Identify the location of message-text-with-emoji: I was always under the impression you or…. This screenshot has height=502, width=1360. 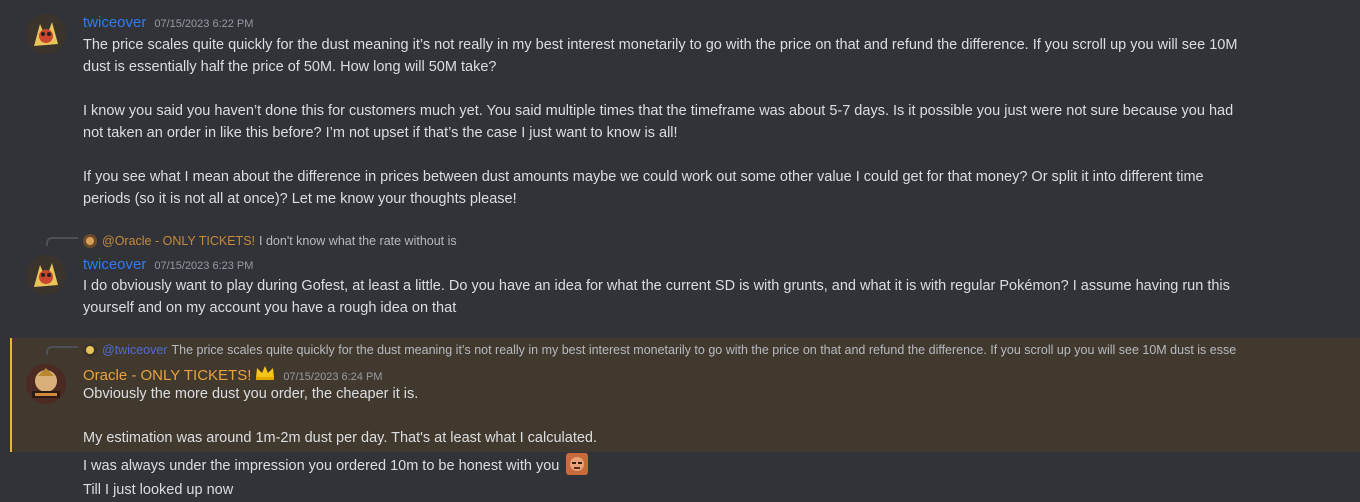
(691, 465).